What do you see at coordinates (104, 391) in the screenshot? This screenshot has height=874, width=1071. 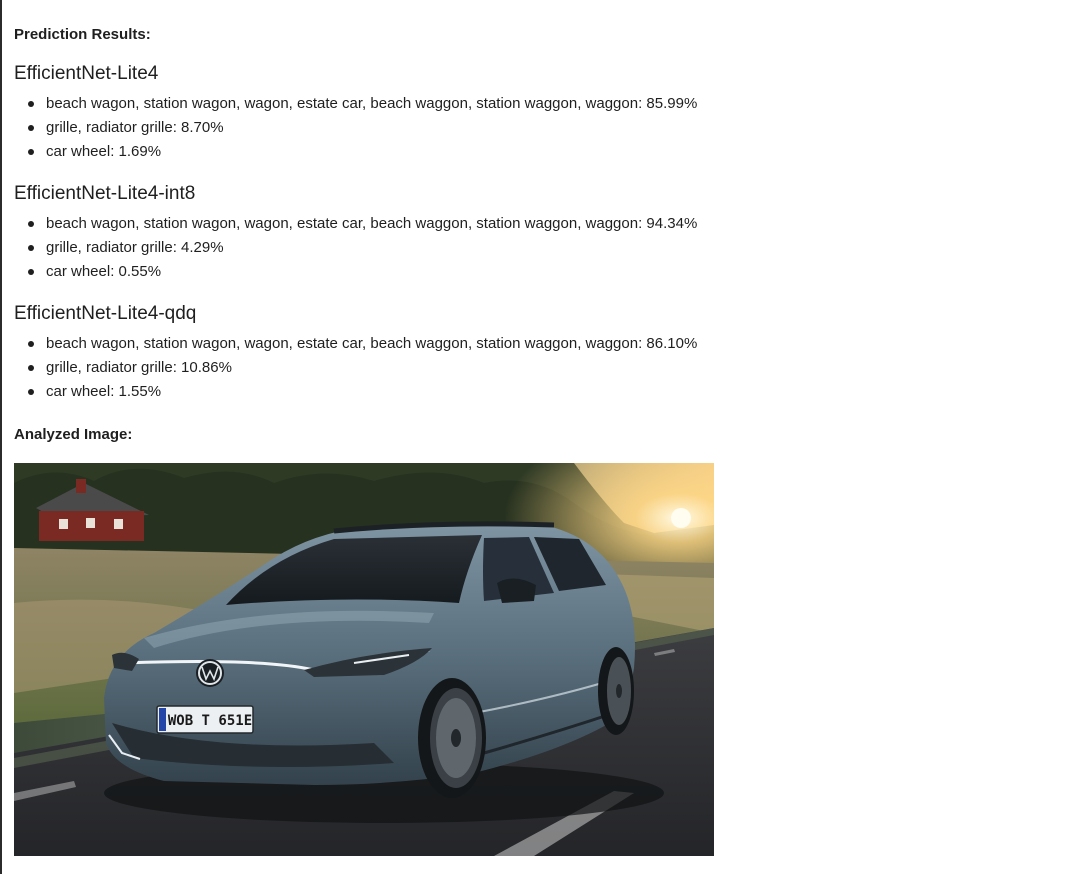 I see `prediction-text: car wheel: 1.55%` at bounding box center [104, 391].